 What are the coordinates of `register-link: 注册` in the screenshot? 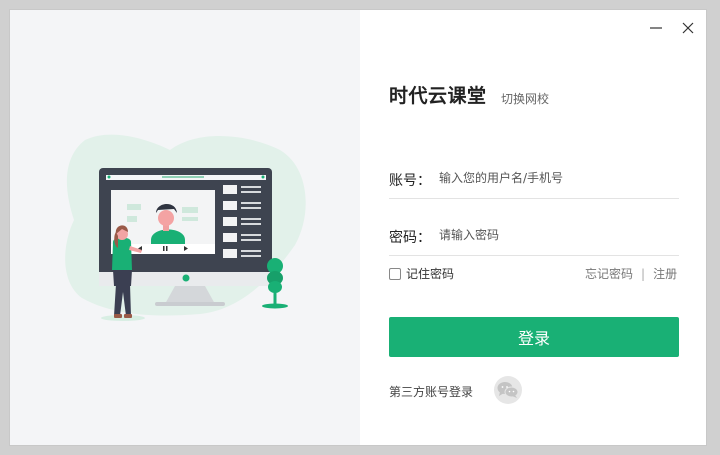 It's located at (665, 274).